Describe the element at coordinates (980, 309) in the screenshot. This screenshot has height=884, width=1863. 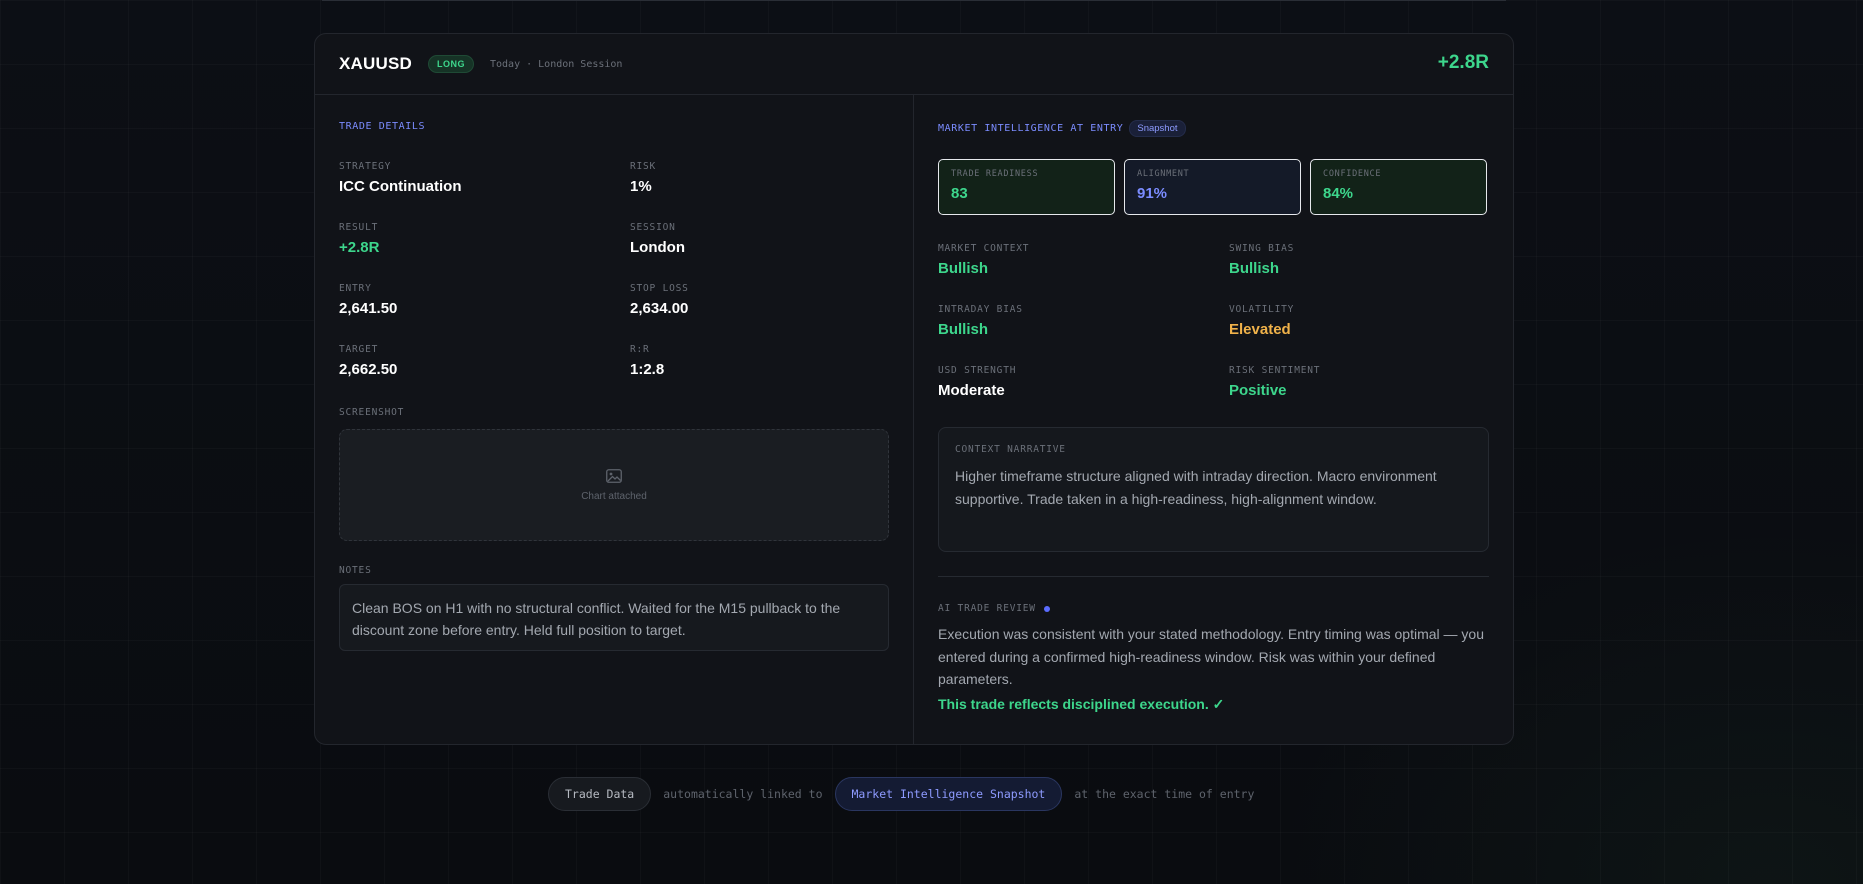
I see `field-label: INTRADAY BIAS` at that location.